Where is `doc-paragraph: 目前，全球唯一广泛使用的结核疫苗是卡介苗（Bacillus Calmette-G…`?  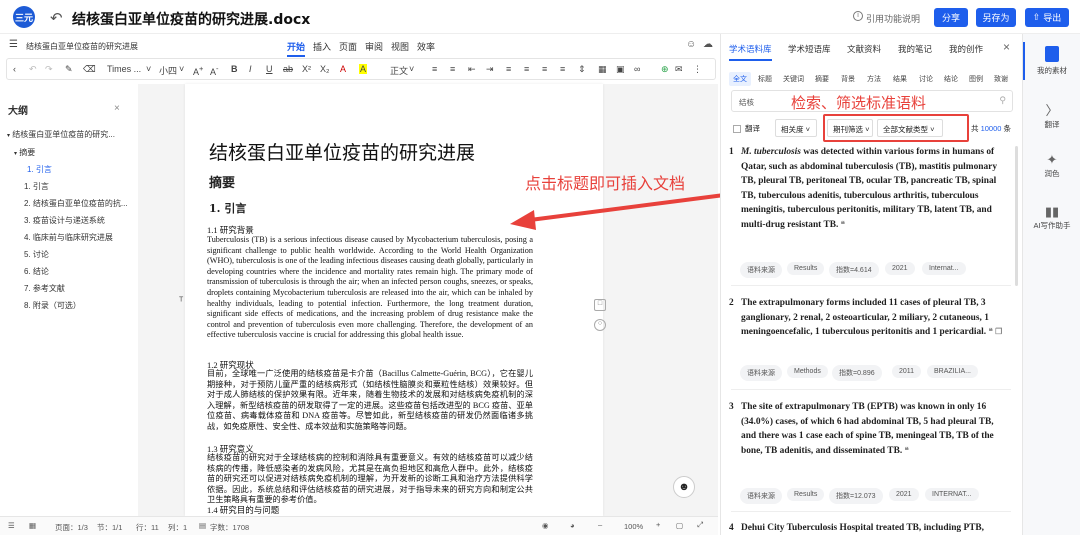 doc-paragraph: 目前，全球唯一广泛使用的结核疫苗是卡介苗（Bacillus Calmette-G… is located at coordinates (370, 401).